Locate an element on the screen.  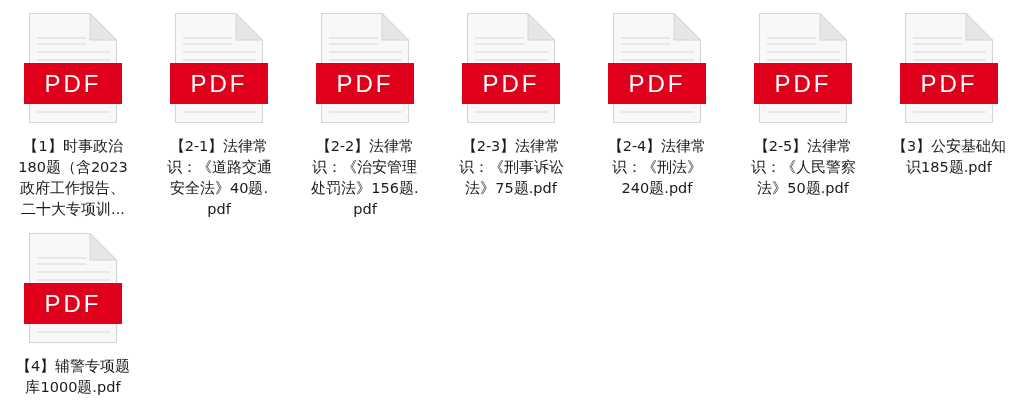
file-name: 【2-1】法律常 识：《道路交通 安全法》40题. pdf is located at coordinates (219, 178).